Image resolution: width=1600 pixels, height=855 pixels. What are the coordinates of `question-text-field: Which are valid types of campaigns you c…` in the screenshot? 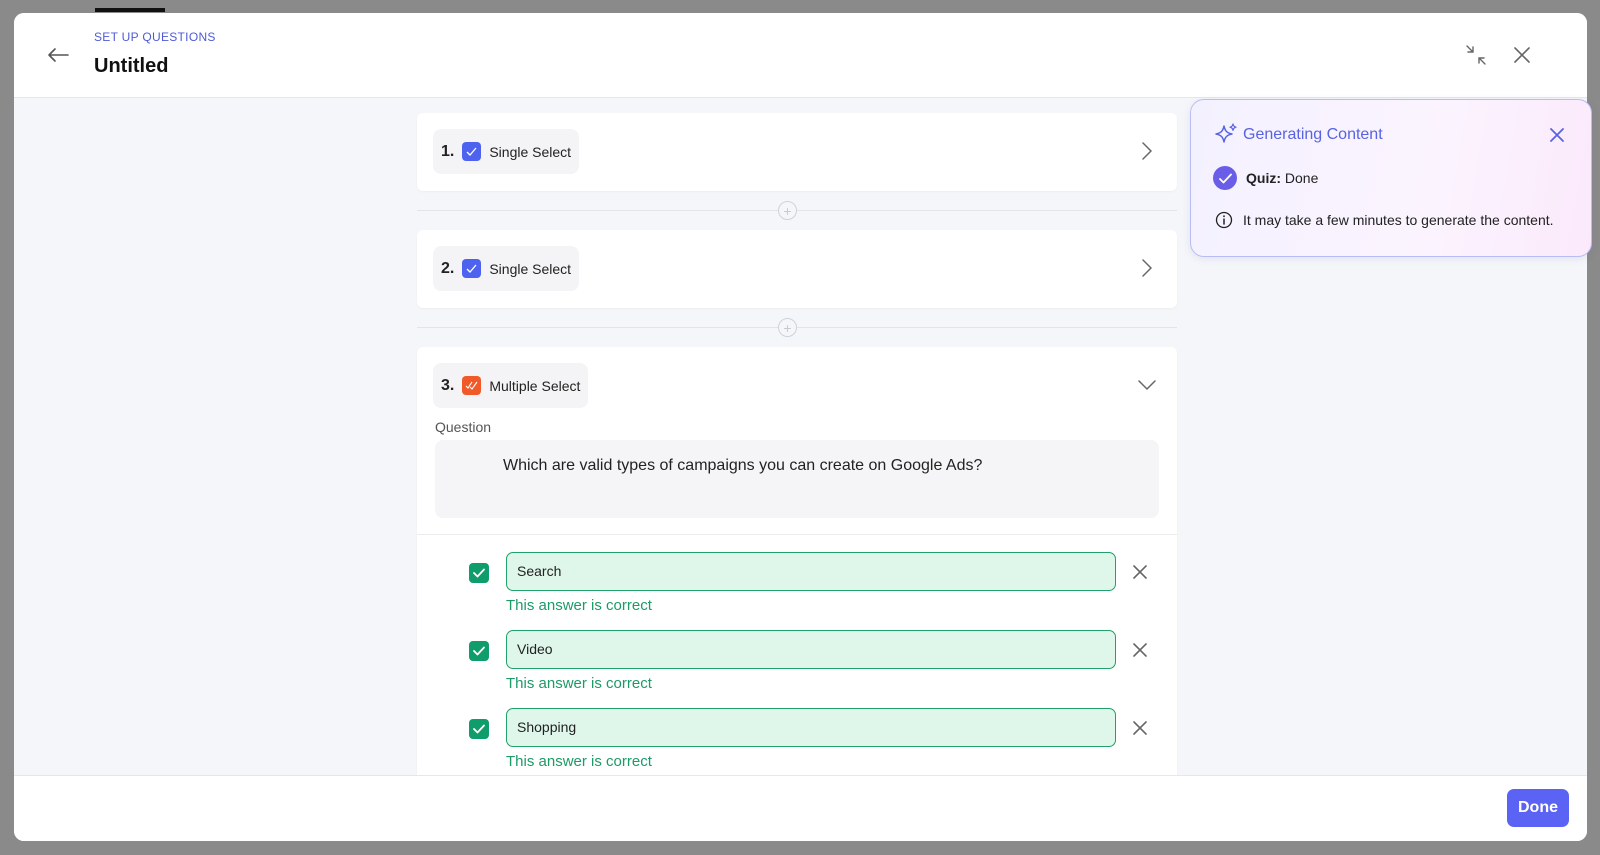 It's located at (797, 479).